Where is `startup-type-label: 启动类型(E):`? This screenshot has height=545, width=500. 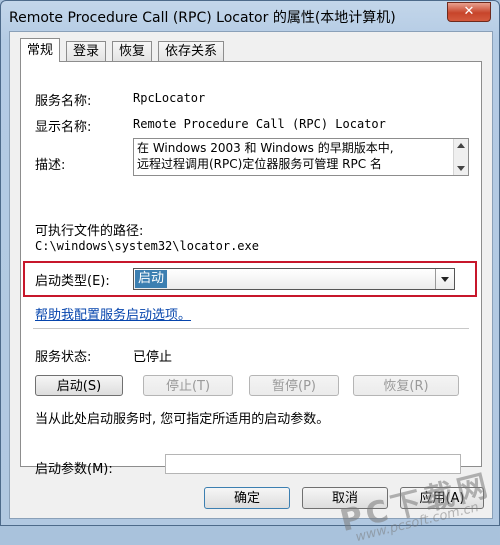
startup-type-label: 启动类型(E): is located at coordinates (72, 281).